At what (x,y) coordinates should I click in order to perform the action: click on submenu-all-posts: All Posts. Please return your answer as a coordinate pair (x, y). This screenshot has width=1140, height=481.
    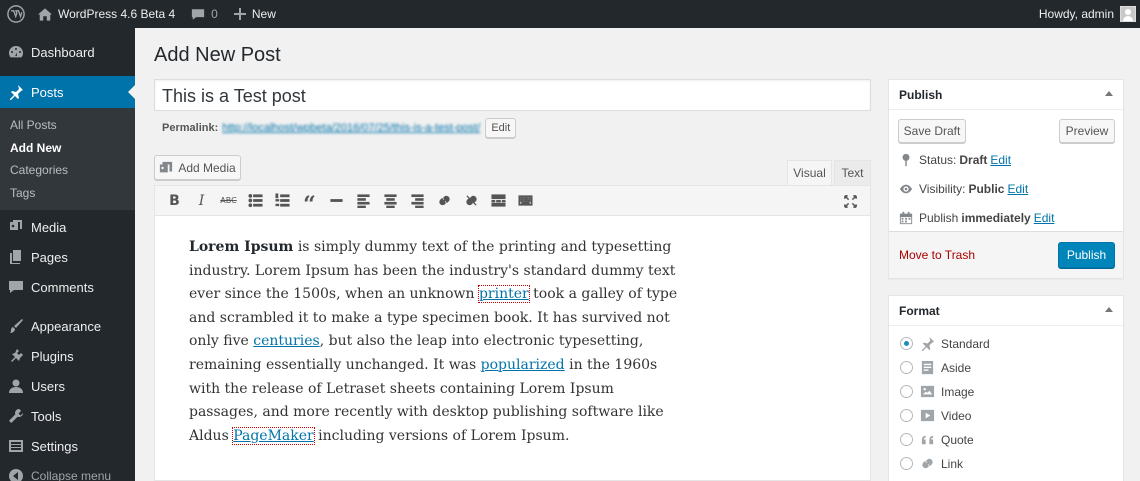
    Looking at the image, I should click on (67, 125).